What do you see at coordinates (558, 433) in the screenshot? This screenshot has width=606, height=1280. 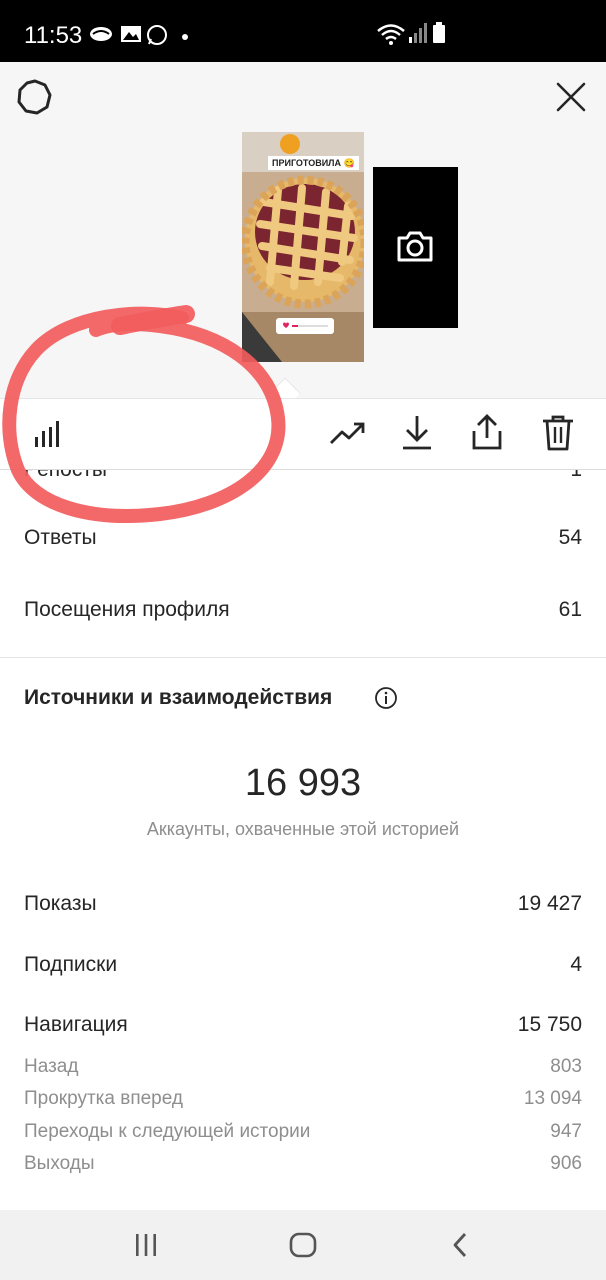 I see `delete-icon` at bounding box center [558, 433].